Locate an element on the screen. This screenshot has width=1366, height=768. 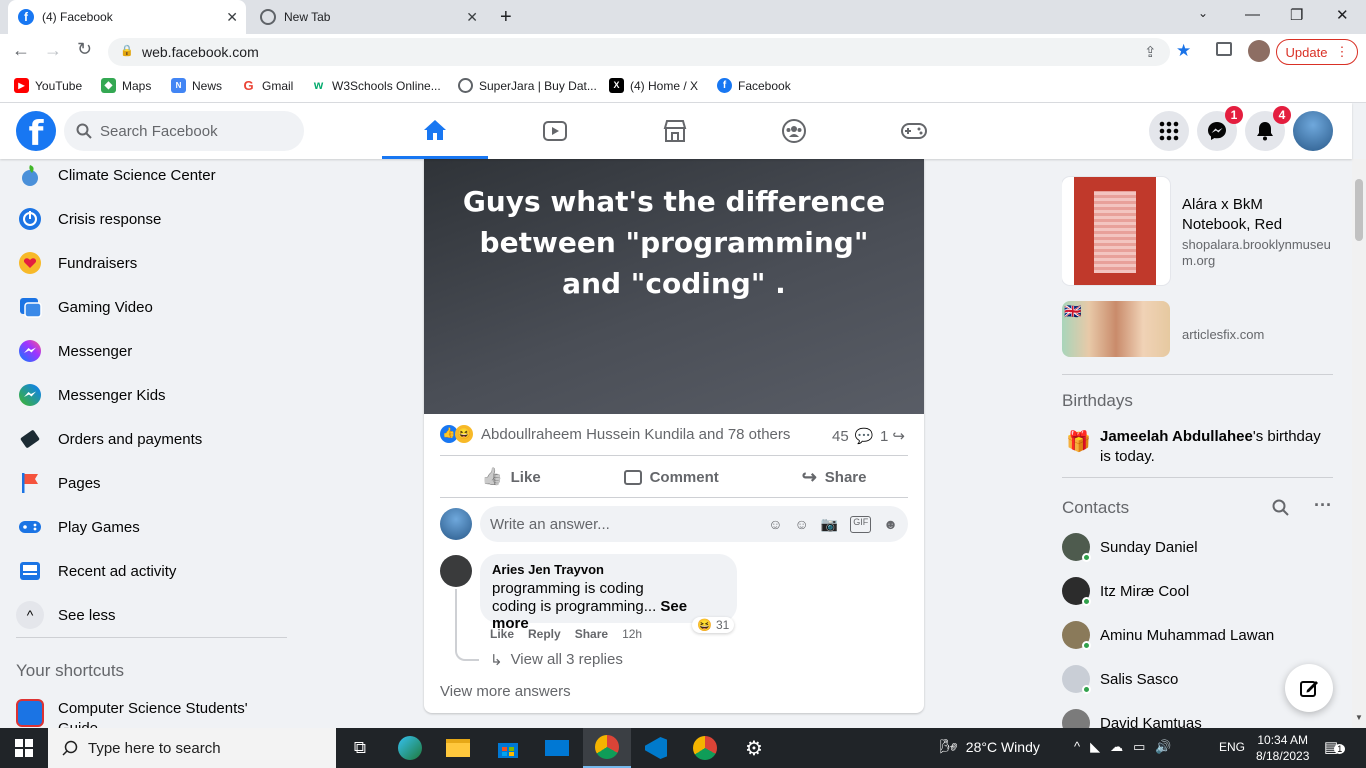
bookmark-youtube: ▶ YouTube is located at coordinates (48, 85).